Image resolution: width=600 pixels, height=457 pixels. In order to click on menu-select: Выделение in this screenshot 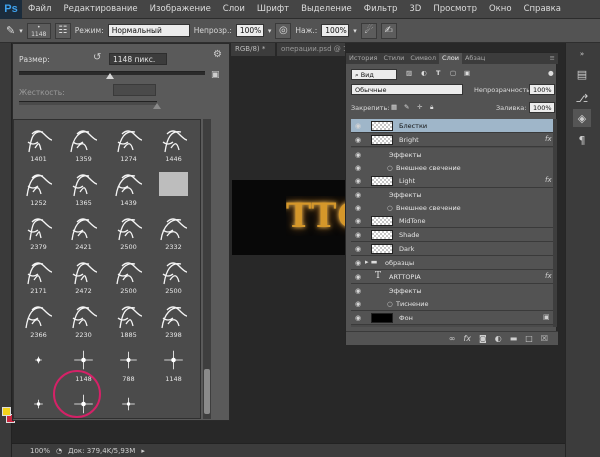, I will do `click(326, 9)`.